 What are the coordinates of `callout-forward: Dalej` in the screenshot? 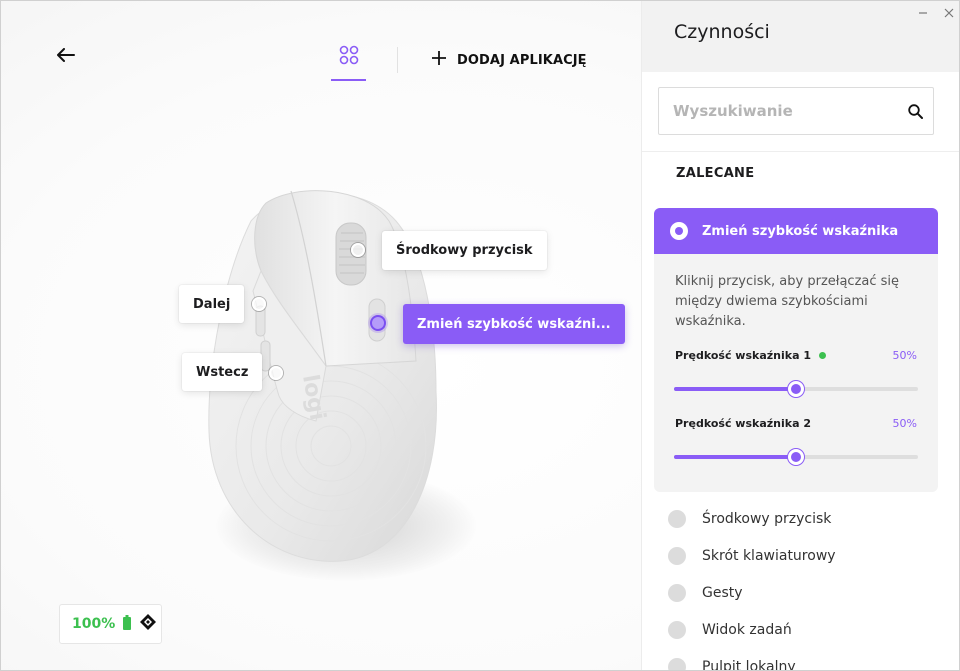 It's located at (212, 304).